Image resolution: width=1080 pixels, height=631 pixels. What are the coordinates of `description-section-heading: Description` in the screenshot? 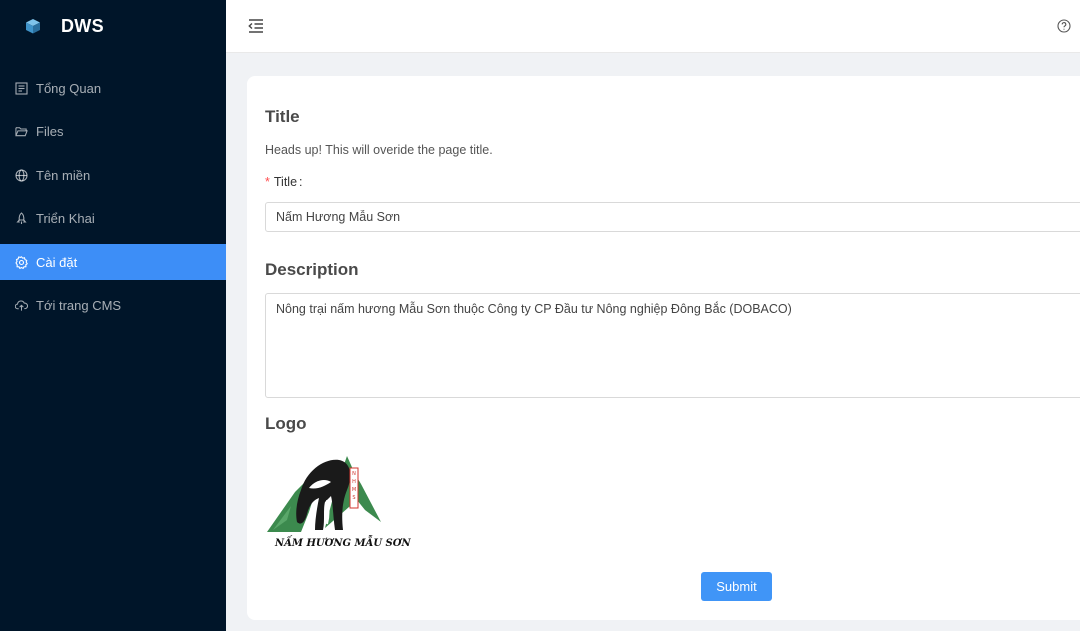 It's located at (312, 269).